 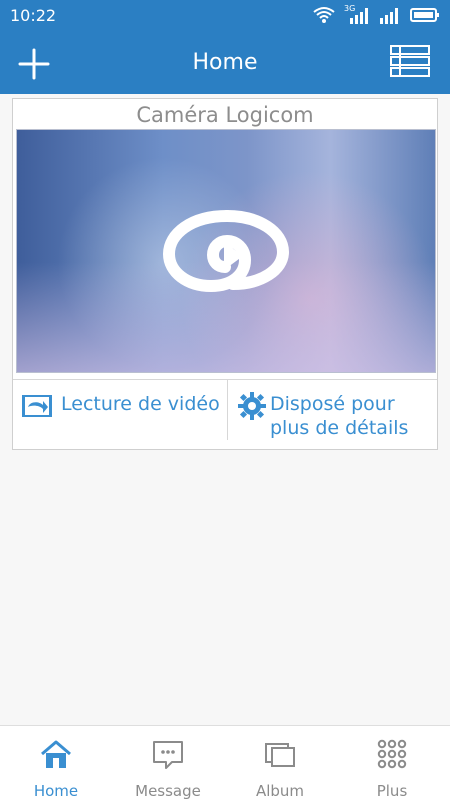 What do you see at coordinates (225, 762) in the screenshot?
I see `bottom-navigation: Home Message Album Plus` at bounding box center [225, 762].